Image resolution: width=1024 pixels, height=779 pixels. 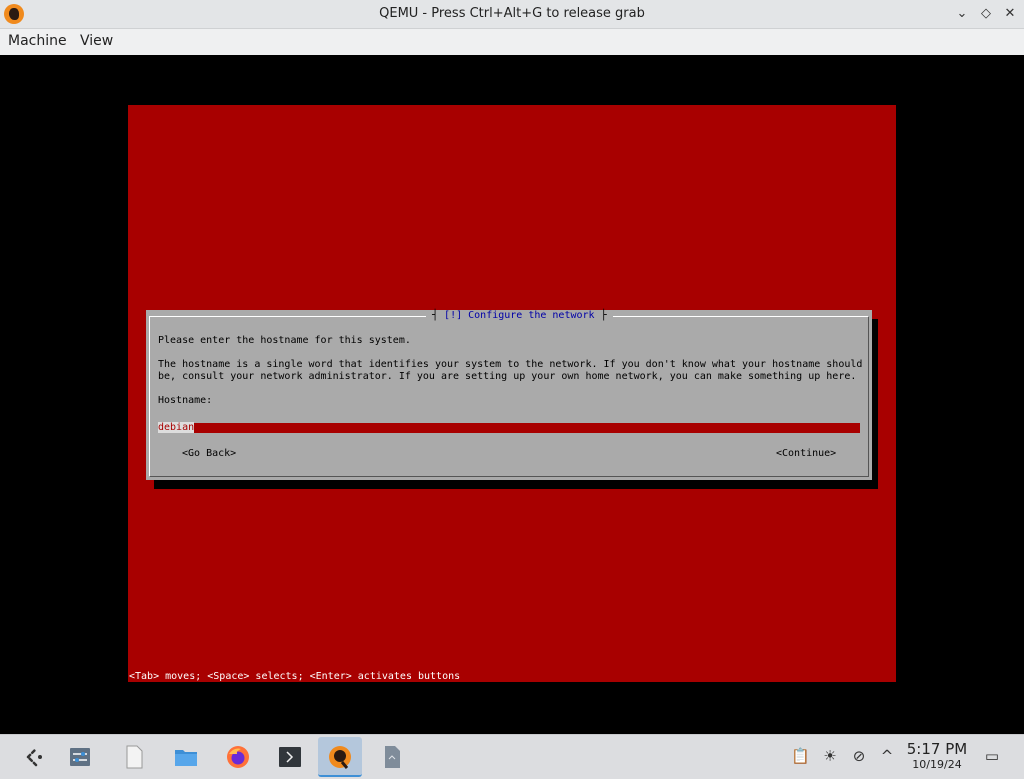 I want to click on system-settings-button, so click(x=80, y=757).